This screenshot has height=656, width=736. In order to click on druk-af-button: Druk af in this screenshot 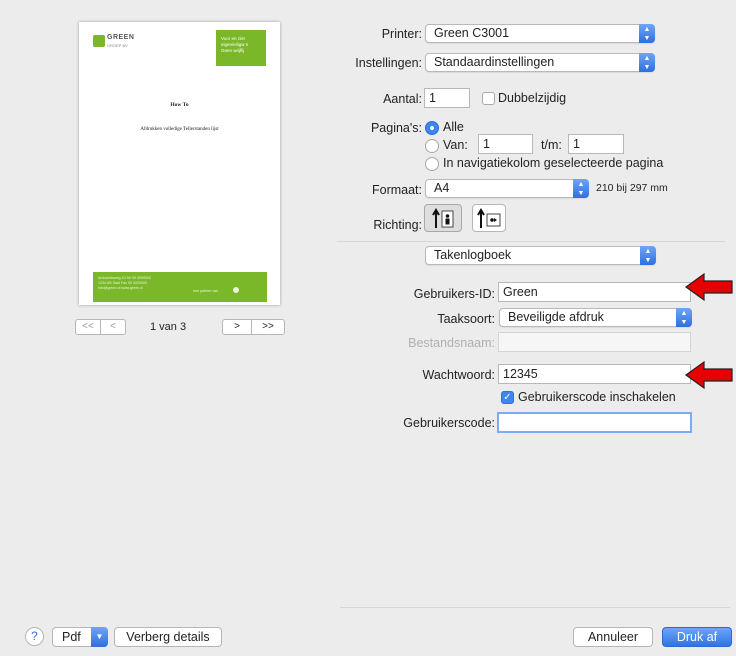, I will do `click(697, 637)`.